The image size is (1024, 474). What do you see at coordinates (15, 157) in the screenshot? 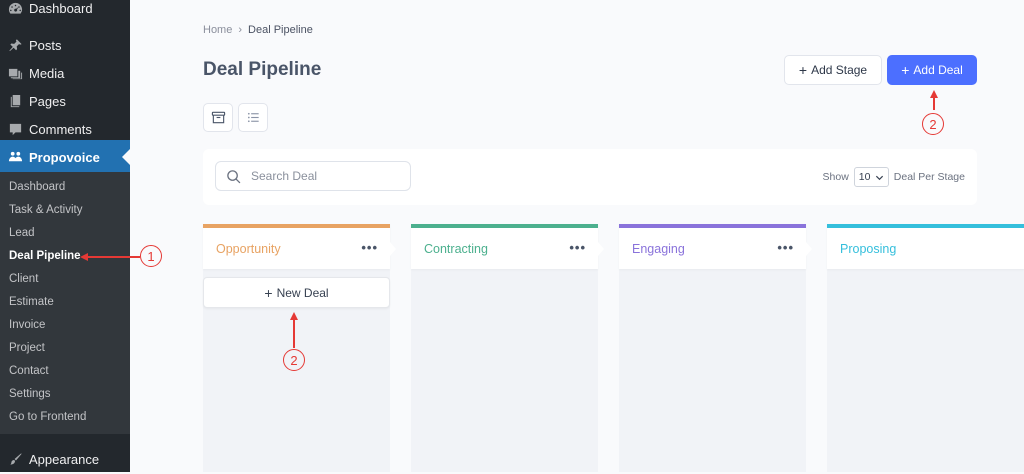
I see `propovoice-icon` at bounding box center [15, 157].